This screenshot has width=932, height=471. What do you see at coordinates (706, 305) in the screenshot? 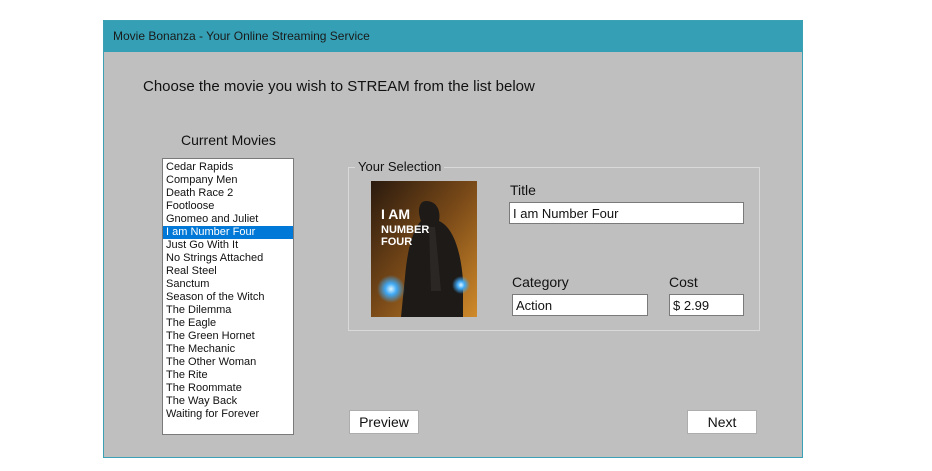
I see `cost-field` at bounding box center [706, 305].